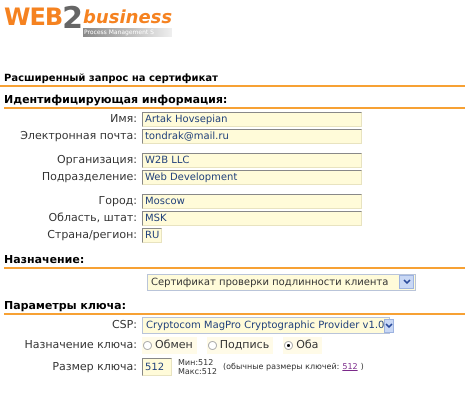 The image size is (465, 400). What do you see at coordinates (94, 366) in the screenshot?
I see `field-label: Размер ключа:` at bounding box center [94, 366].